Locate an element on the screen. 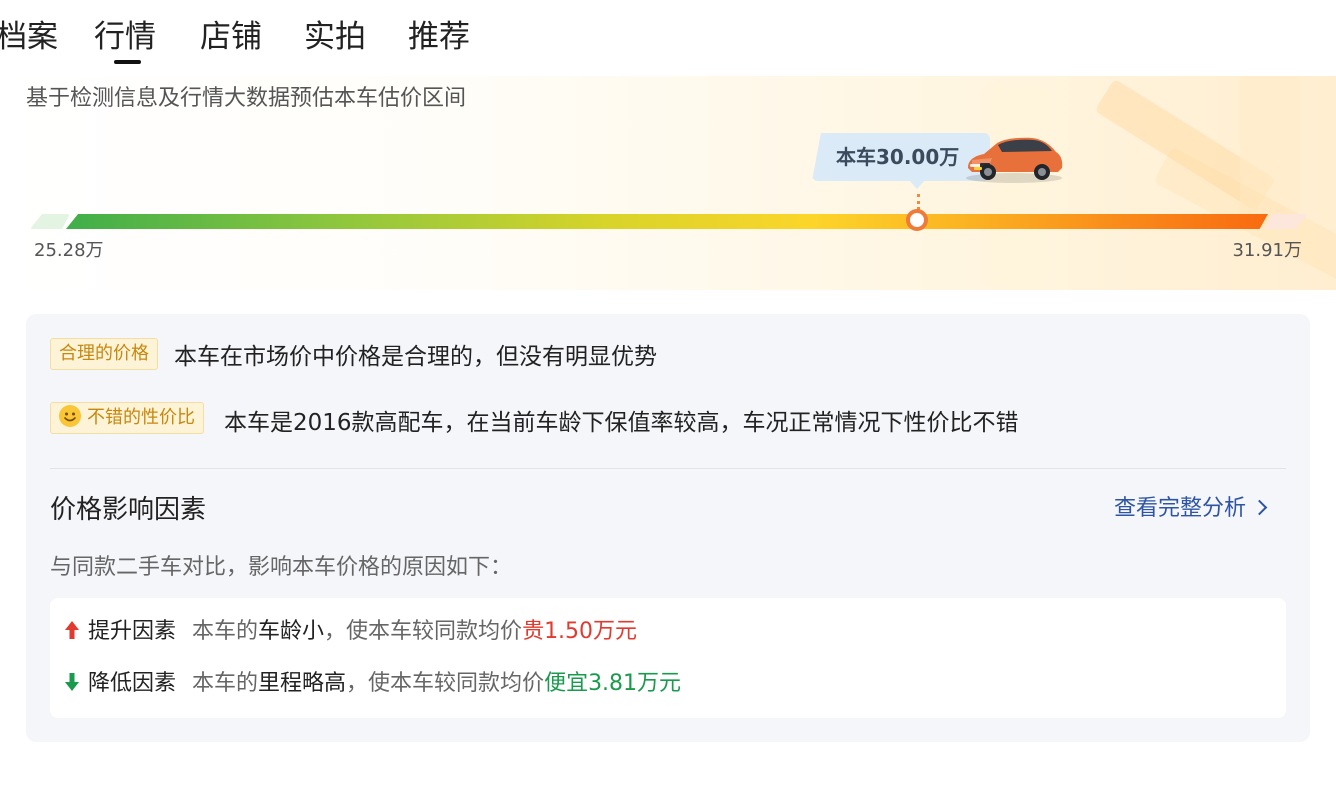 This screenshot has height=792, width=1336. factor-label: 提升因素 is located at coordinates (132, 631).